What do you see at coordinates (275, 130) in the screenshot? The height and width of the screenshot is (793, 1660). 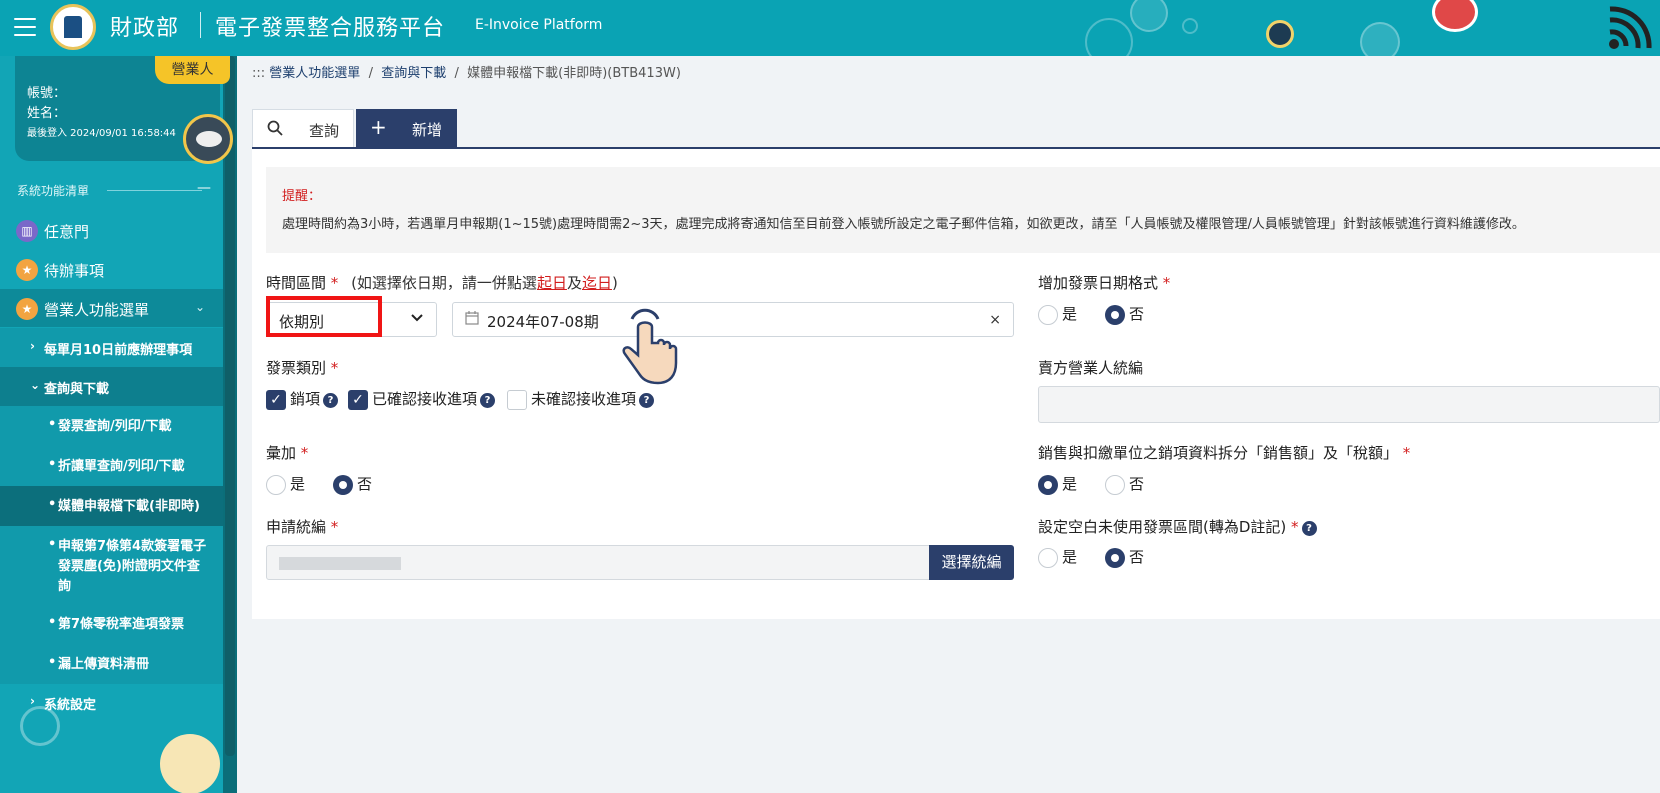 I see `search-icon` at bounding box center [275, 130].